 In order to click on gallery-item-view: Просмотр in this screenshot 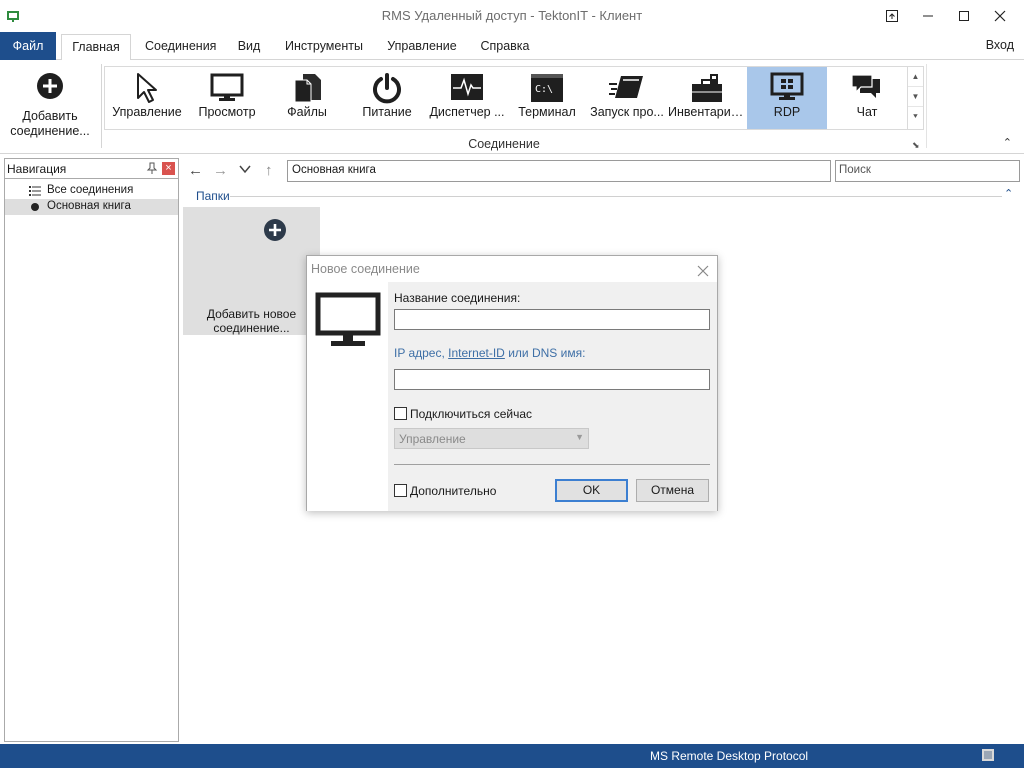, I will do `click(227, 98)`.